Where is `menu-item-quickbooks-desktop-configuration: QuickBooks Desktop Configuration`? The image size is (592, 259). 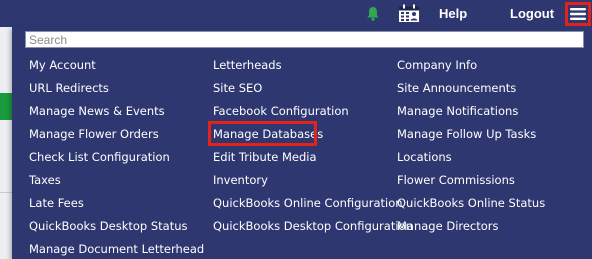 menu-item-quickbooks-desktop-configuration: QuickBooks Desktop Configuration is located at coordinates (313, 226).